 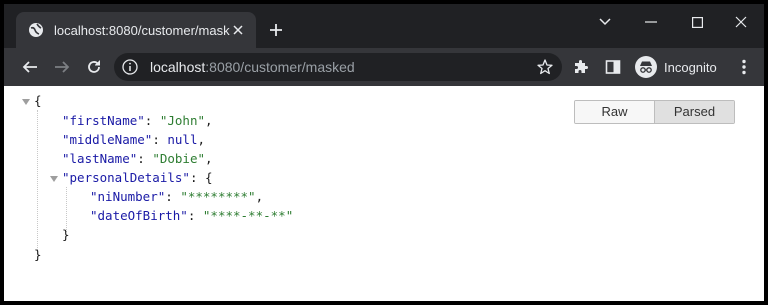 What do you see at coordinates (66, 234) in the screenshot?
I see `json-personal-close: }` at bounding box center [66, 234].